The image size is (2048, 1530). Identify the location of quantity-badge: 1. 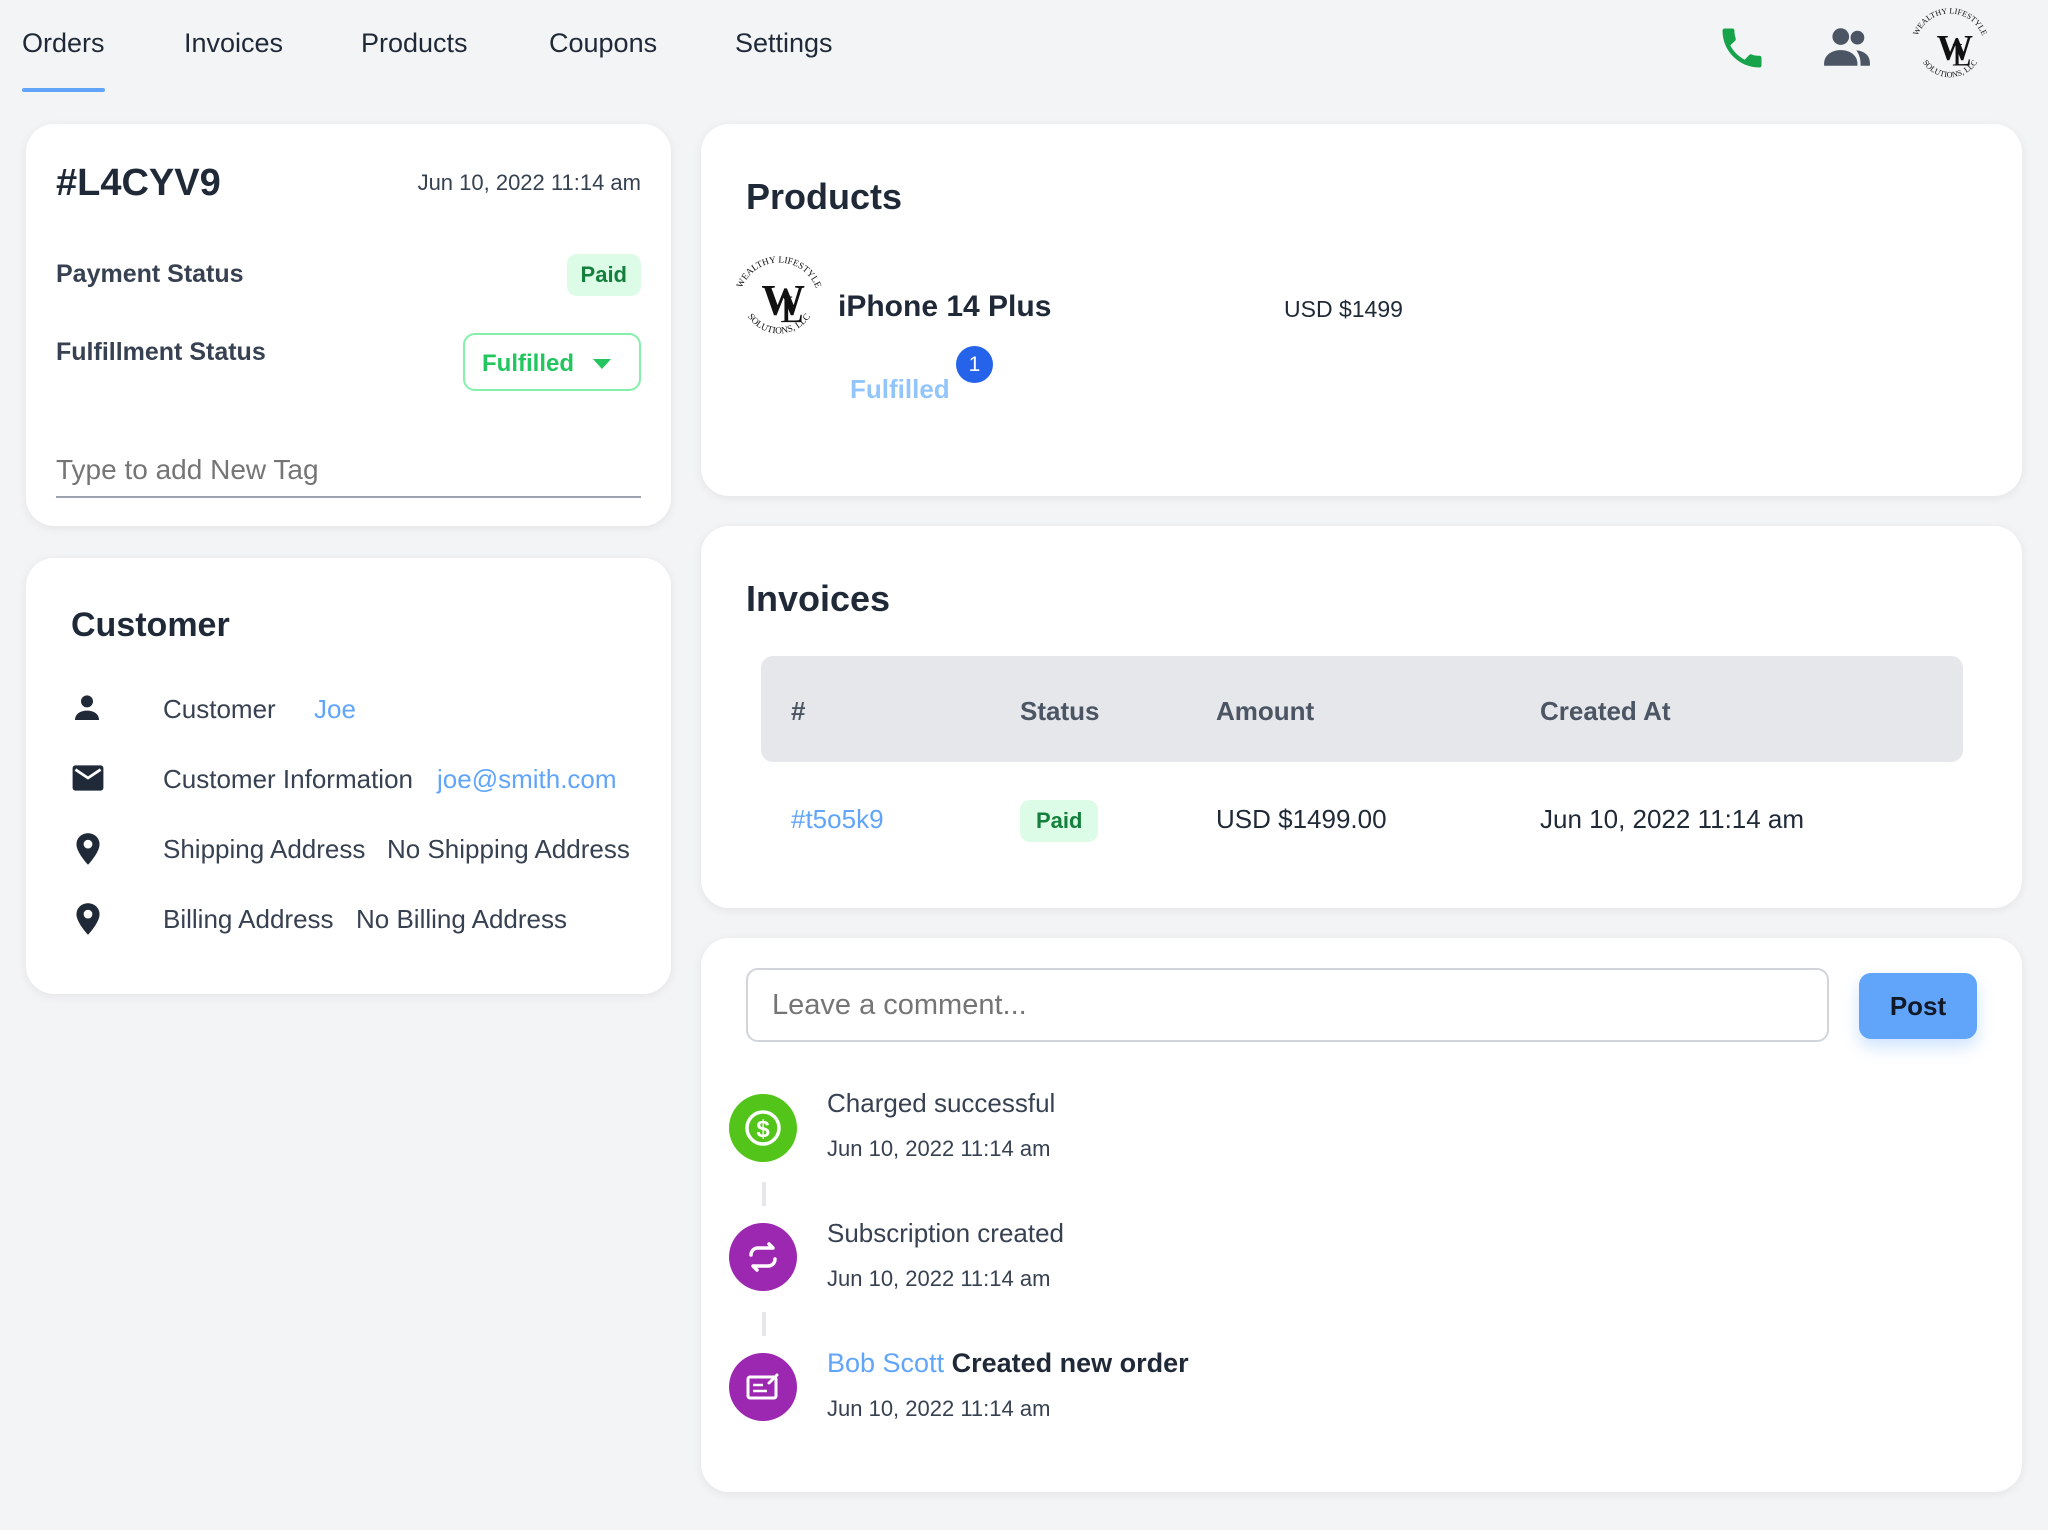
(974, 364).